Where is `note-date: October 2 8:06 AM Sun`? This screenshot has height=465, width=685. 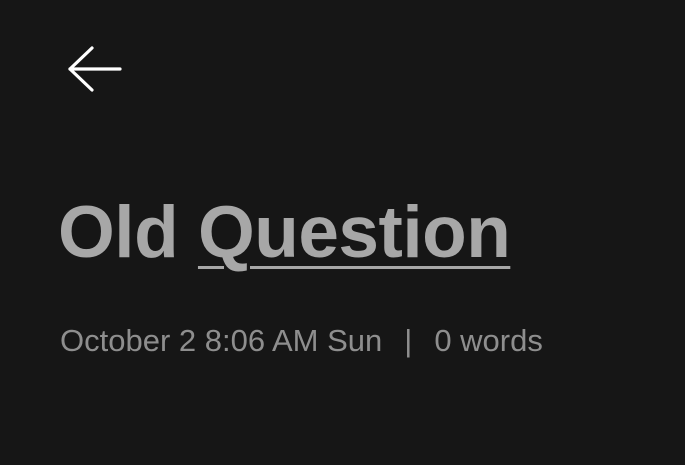
note-date: October 2 8:06 AM Sun is located at coordinates (221, 340).